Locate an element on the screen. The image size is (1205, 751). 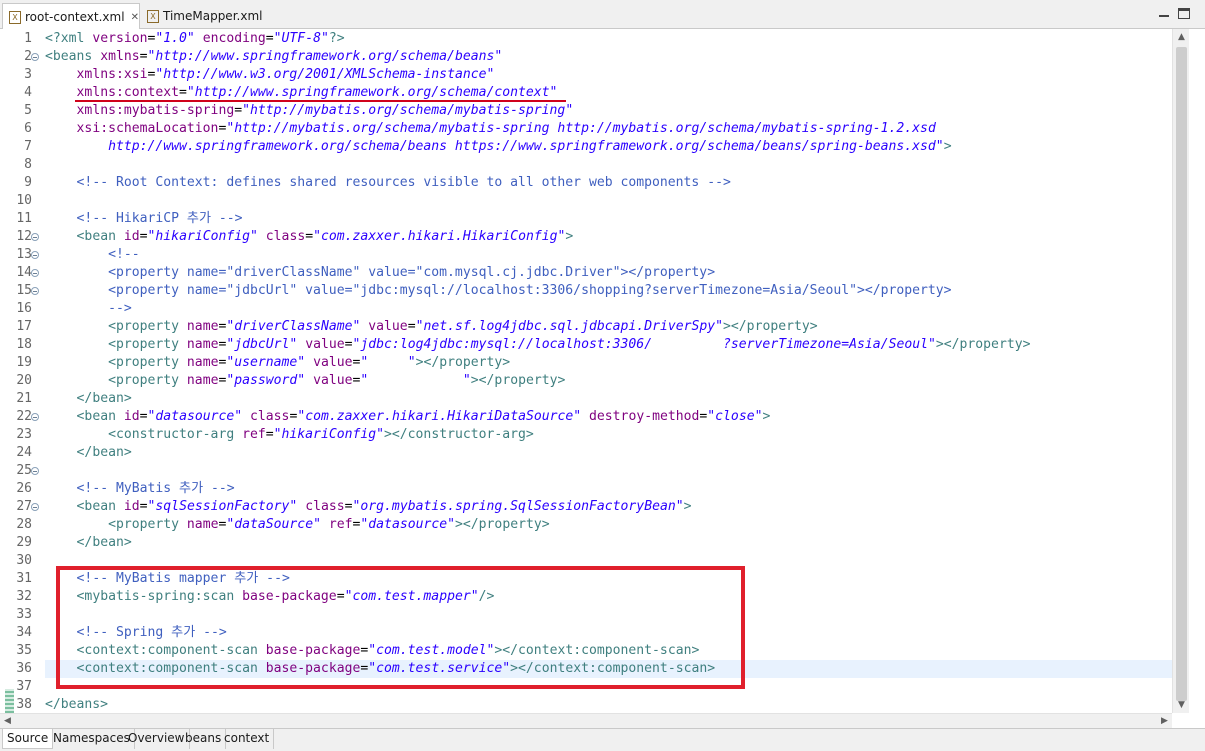
horizontal-scrollbar: ◀ ▶ is located at coordinates (586, 720).